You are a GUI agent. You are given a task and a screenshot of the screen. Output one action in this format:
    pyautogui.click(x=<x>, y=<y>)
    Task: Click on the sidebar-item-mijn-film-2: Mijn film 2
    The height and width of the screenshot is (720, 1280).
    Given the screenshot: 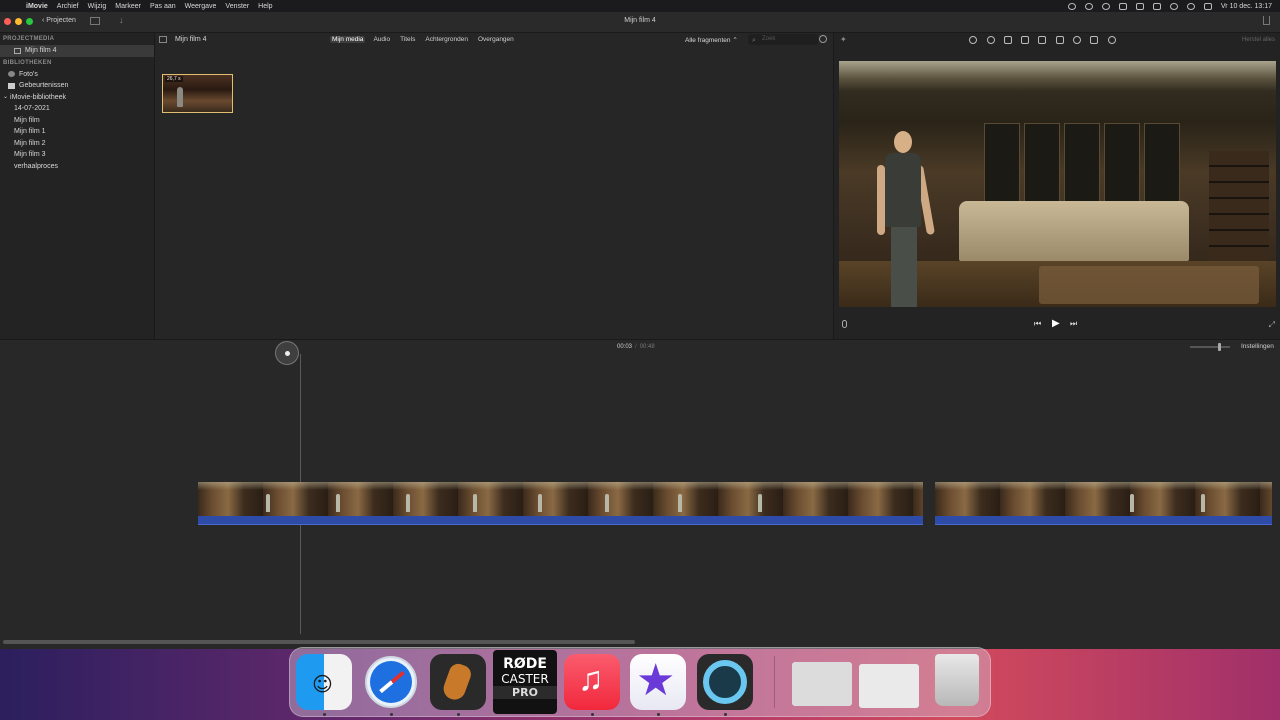 What is the action you would take?
    pyautogui.click(x=77, y=144)
    